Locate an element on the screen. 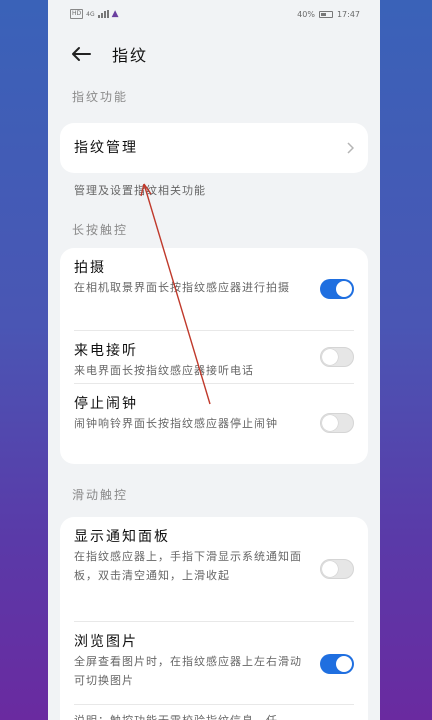  swipe-item-notification-panel: 显示通知面板 在指纹感应器上，手指下滑显示系统通知面板，双击清空通知，上滑收起 is located at coordinates (214, 569).